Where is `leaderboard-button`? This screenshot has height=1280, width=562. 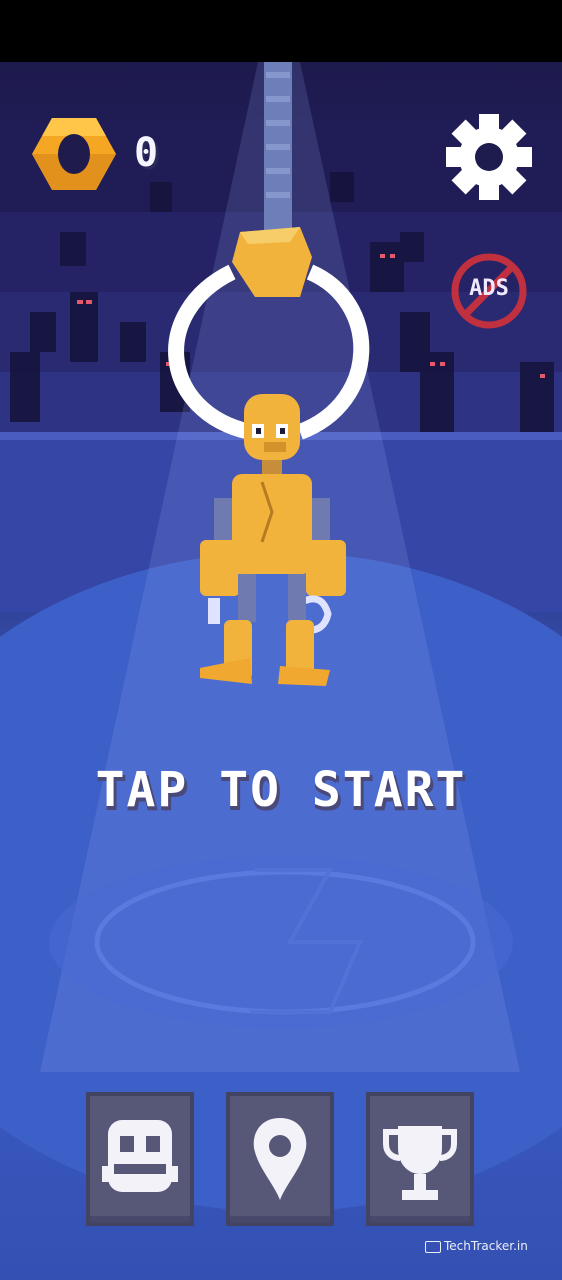
leaderboard-button is located at coordinates (420, 1159).